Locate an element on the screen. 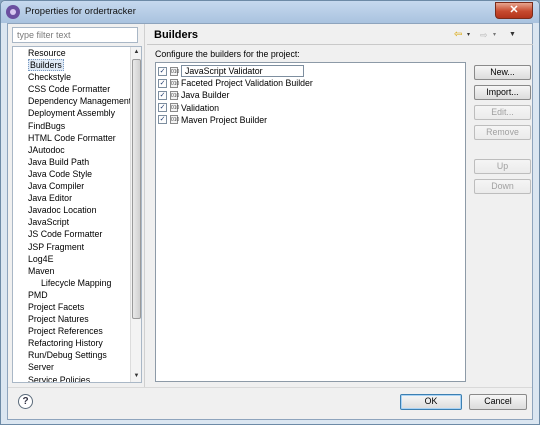 The height and width of the screenshot is (425, 540). tree-item: Checkstyle is located at coordinates (72, 77).